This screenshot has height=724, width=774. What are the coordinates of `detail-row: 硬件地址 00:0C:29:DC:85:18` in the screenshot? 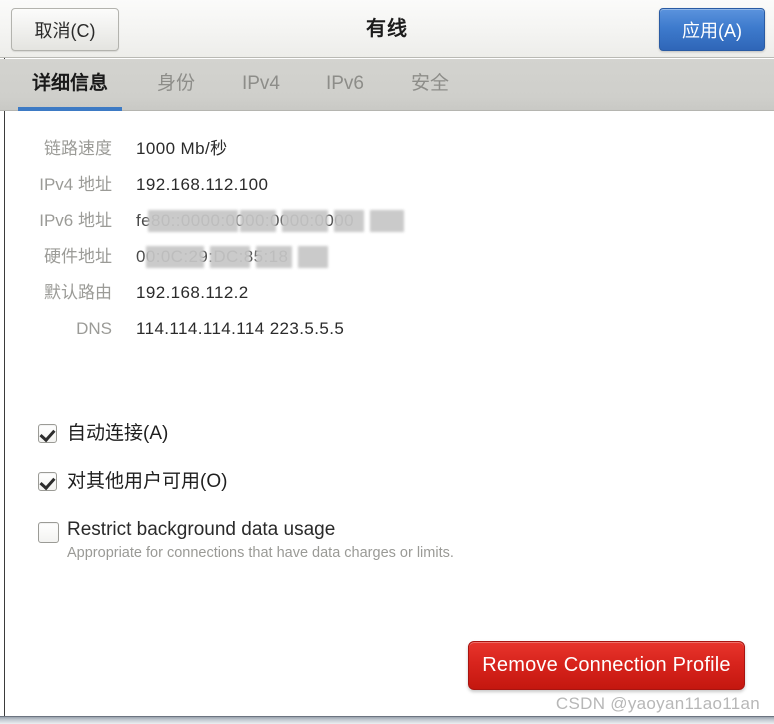 It's located at (220, 257).